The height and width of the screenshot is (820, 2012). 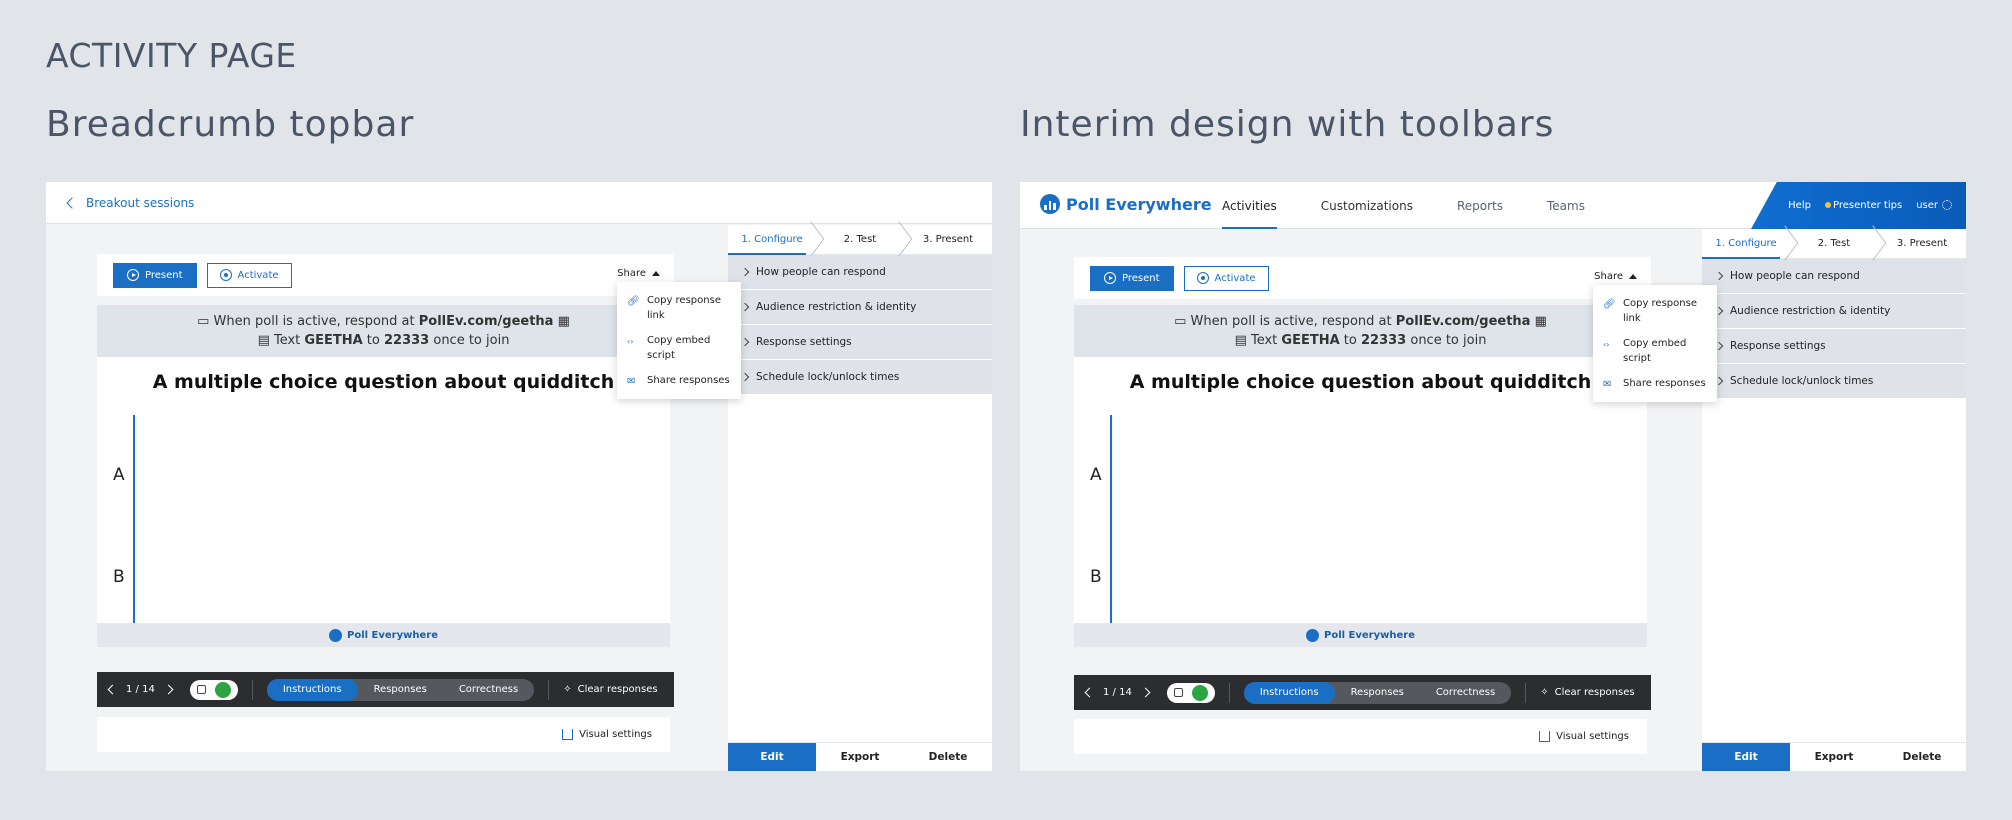 I want to click on activity-toolbar: Present Activate Share, so click(x=385, y=275).